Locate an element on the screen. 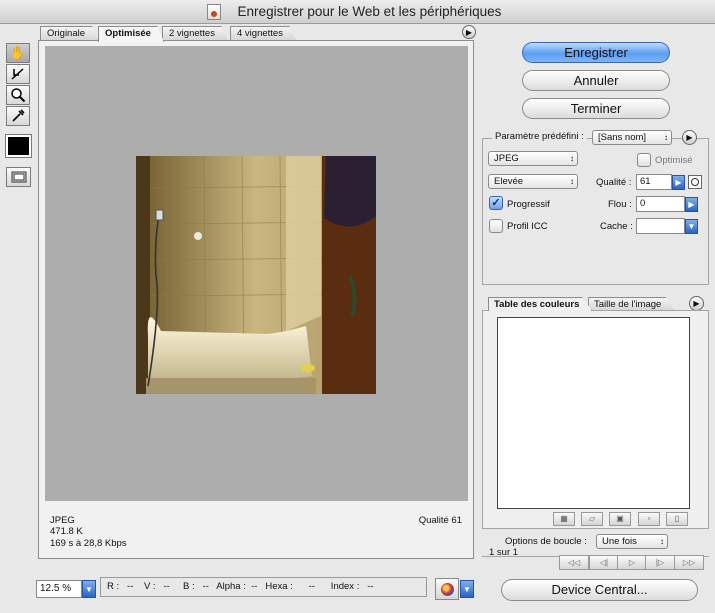 This screenshot has height=613, width=715. rewind-icon: ◁◁ is located at coordinates (574, 562).